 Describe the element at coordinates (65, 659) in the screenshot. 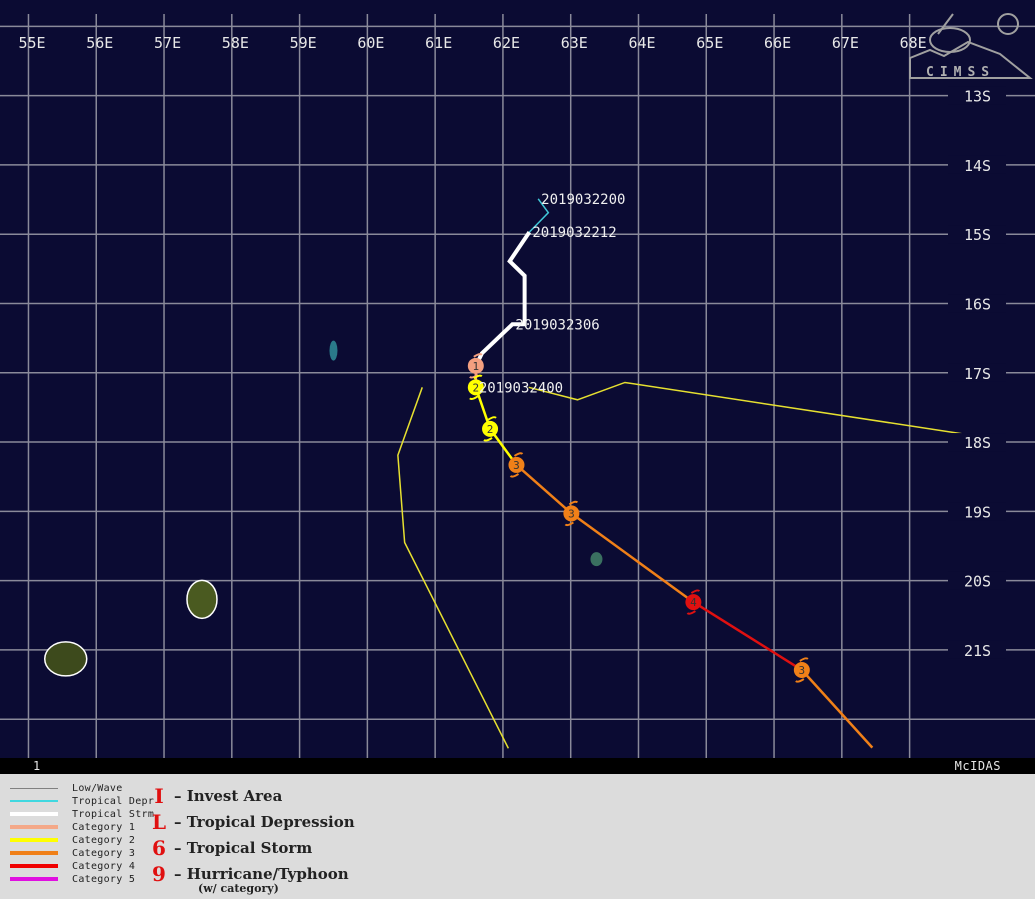

I see `island-reunion` at that location.